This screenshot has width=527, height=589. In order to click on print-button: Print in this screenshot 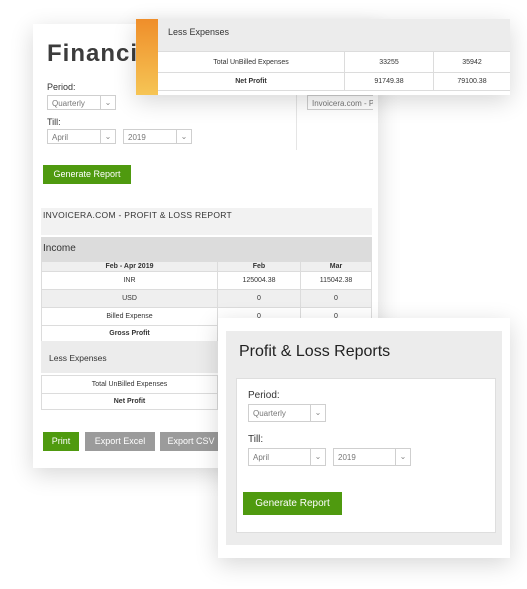, I will do `click(61, 441)`.